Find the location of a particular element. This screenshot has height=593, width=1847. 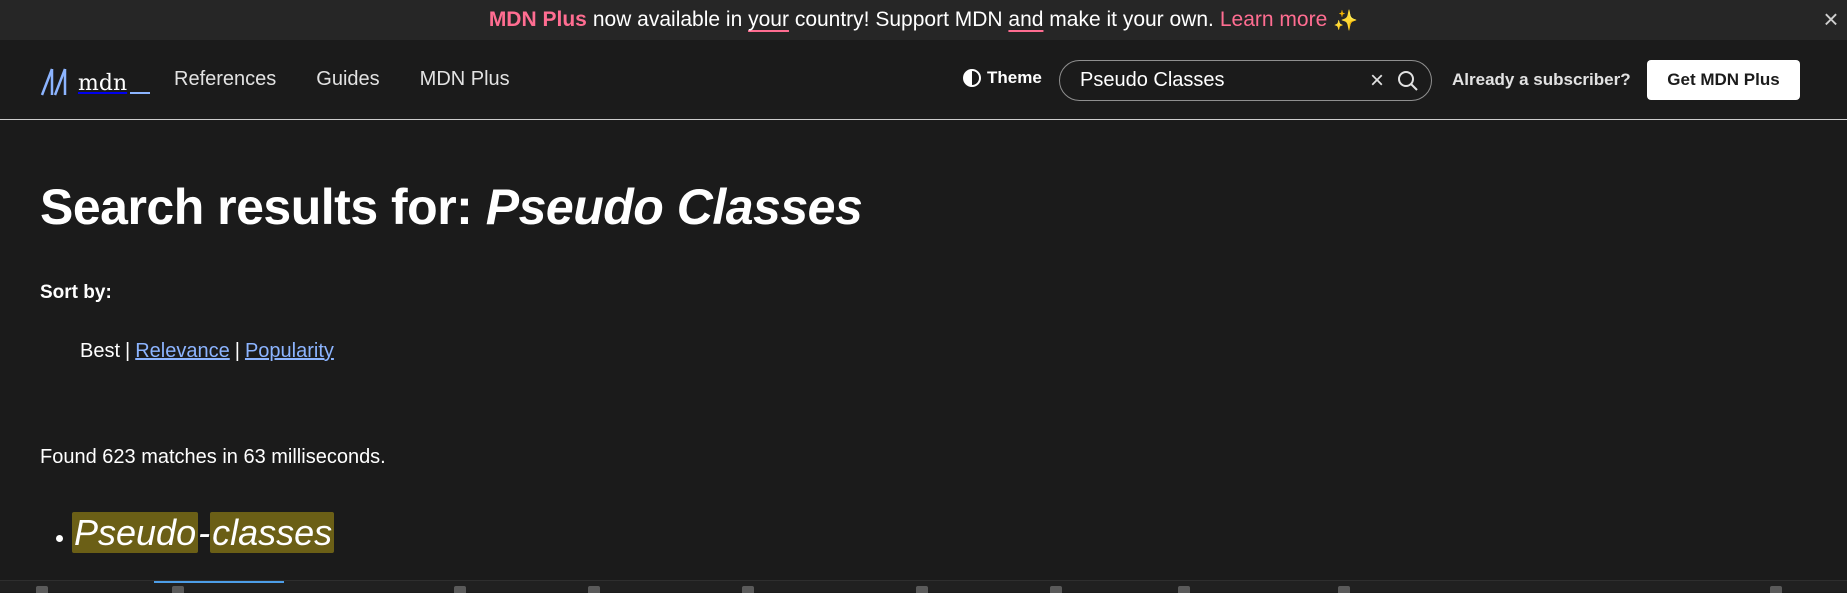

learn-more-link: Learn more is located at coordinates (1273, 20).